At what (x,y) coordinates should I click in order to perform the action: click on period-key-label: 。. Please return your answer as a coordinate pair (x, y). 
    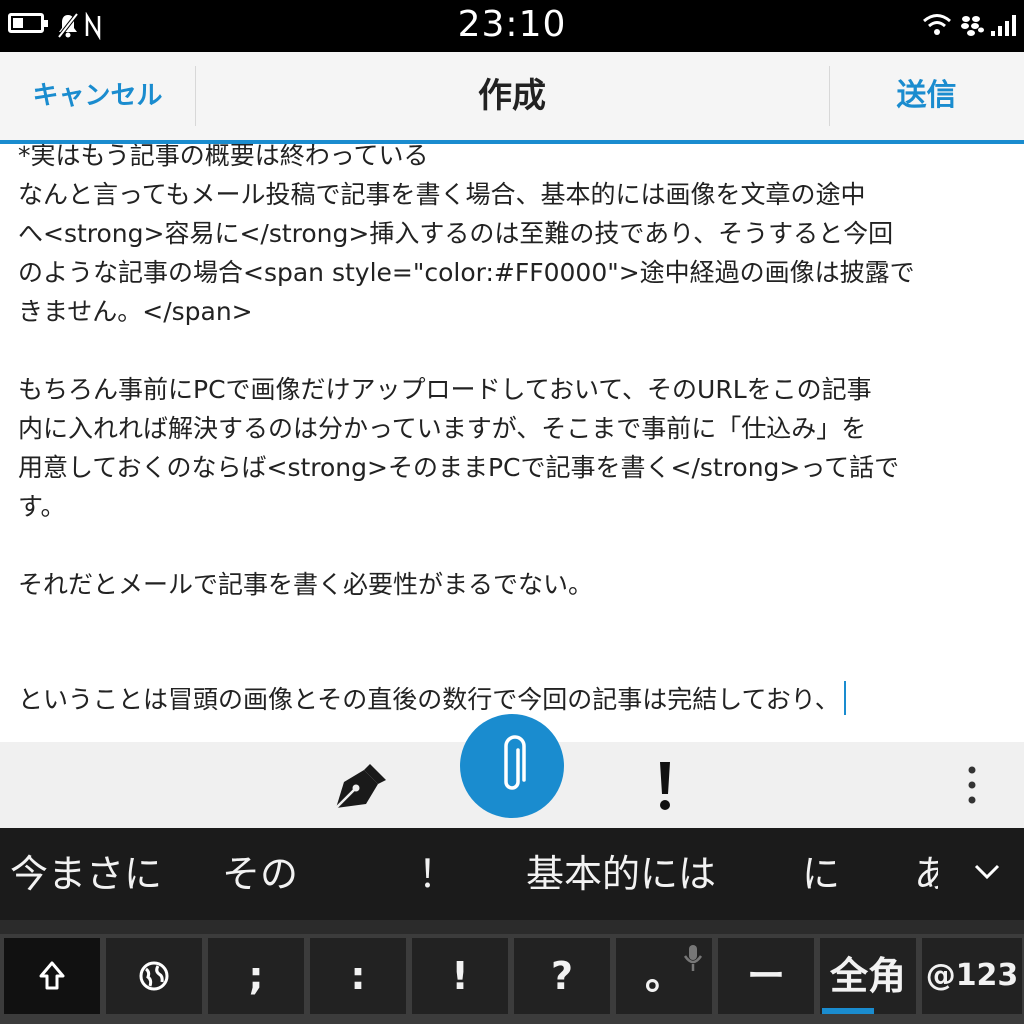
    Looking at the image, I should click on (663, 976).